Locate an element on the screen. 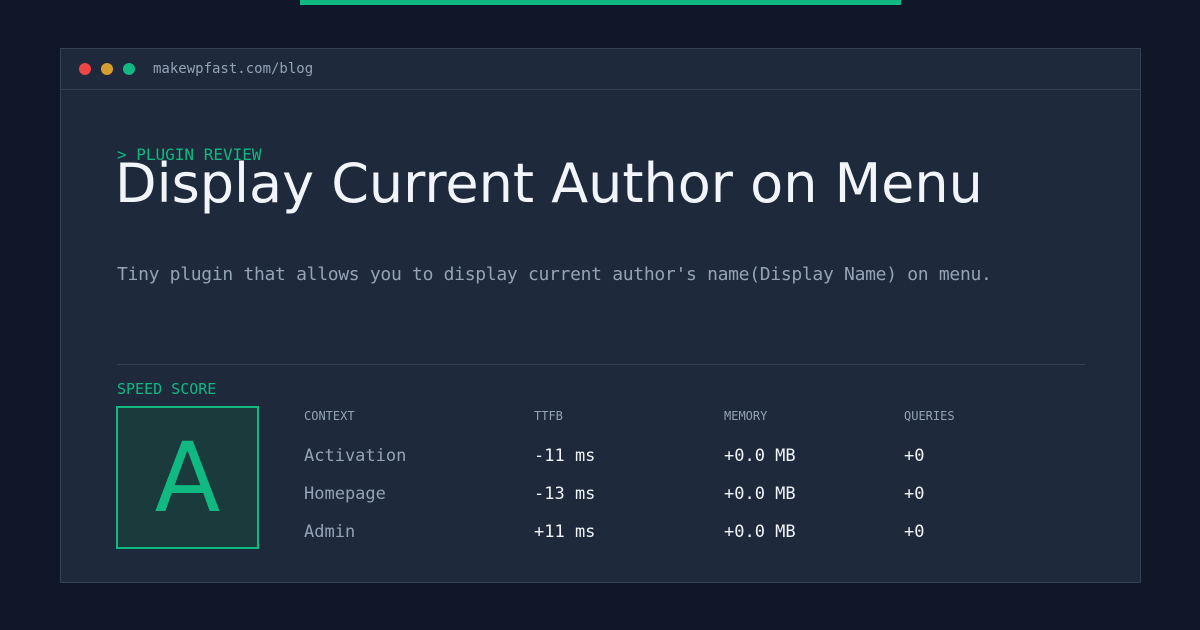 The height and width of the screenshot is (630, 1200). ttfb-cell: -11 ms is located at coordinates (565, 456).